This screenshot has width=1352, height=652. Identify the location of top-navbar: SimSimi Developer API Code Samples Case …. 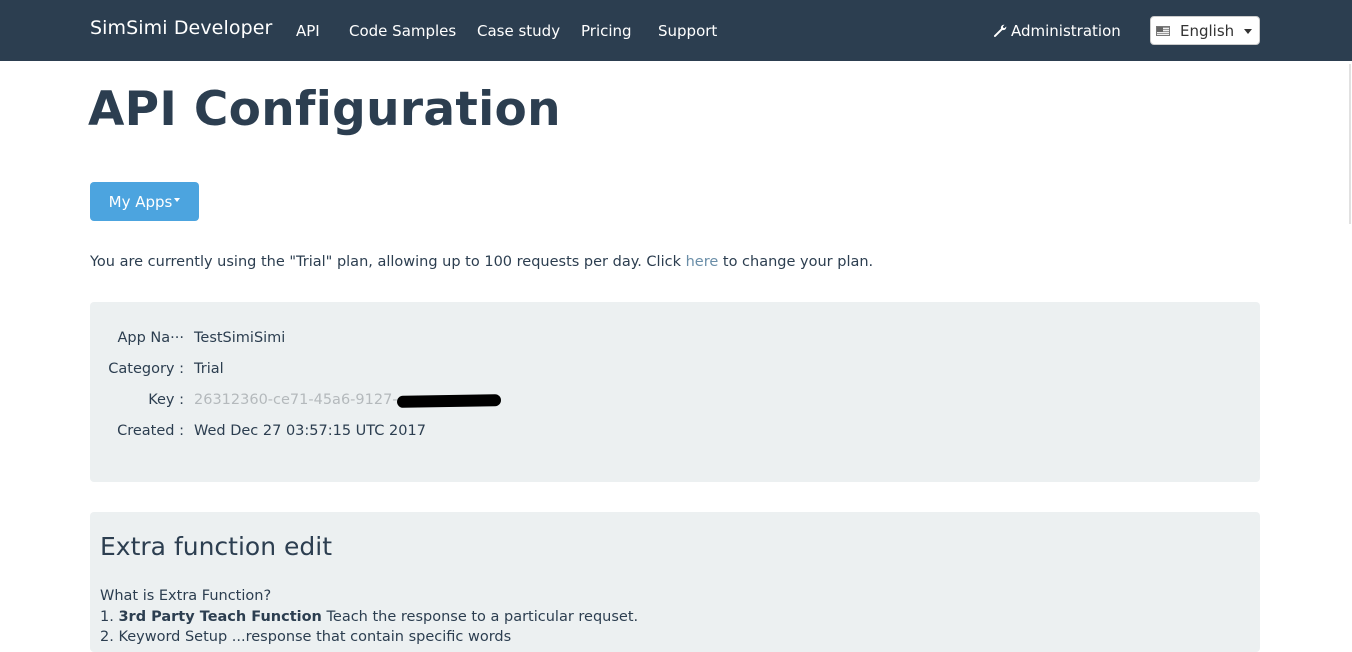
(676, 30).